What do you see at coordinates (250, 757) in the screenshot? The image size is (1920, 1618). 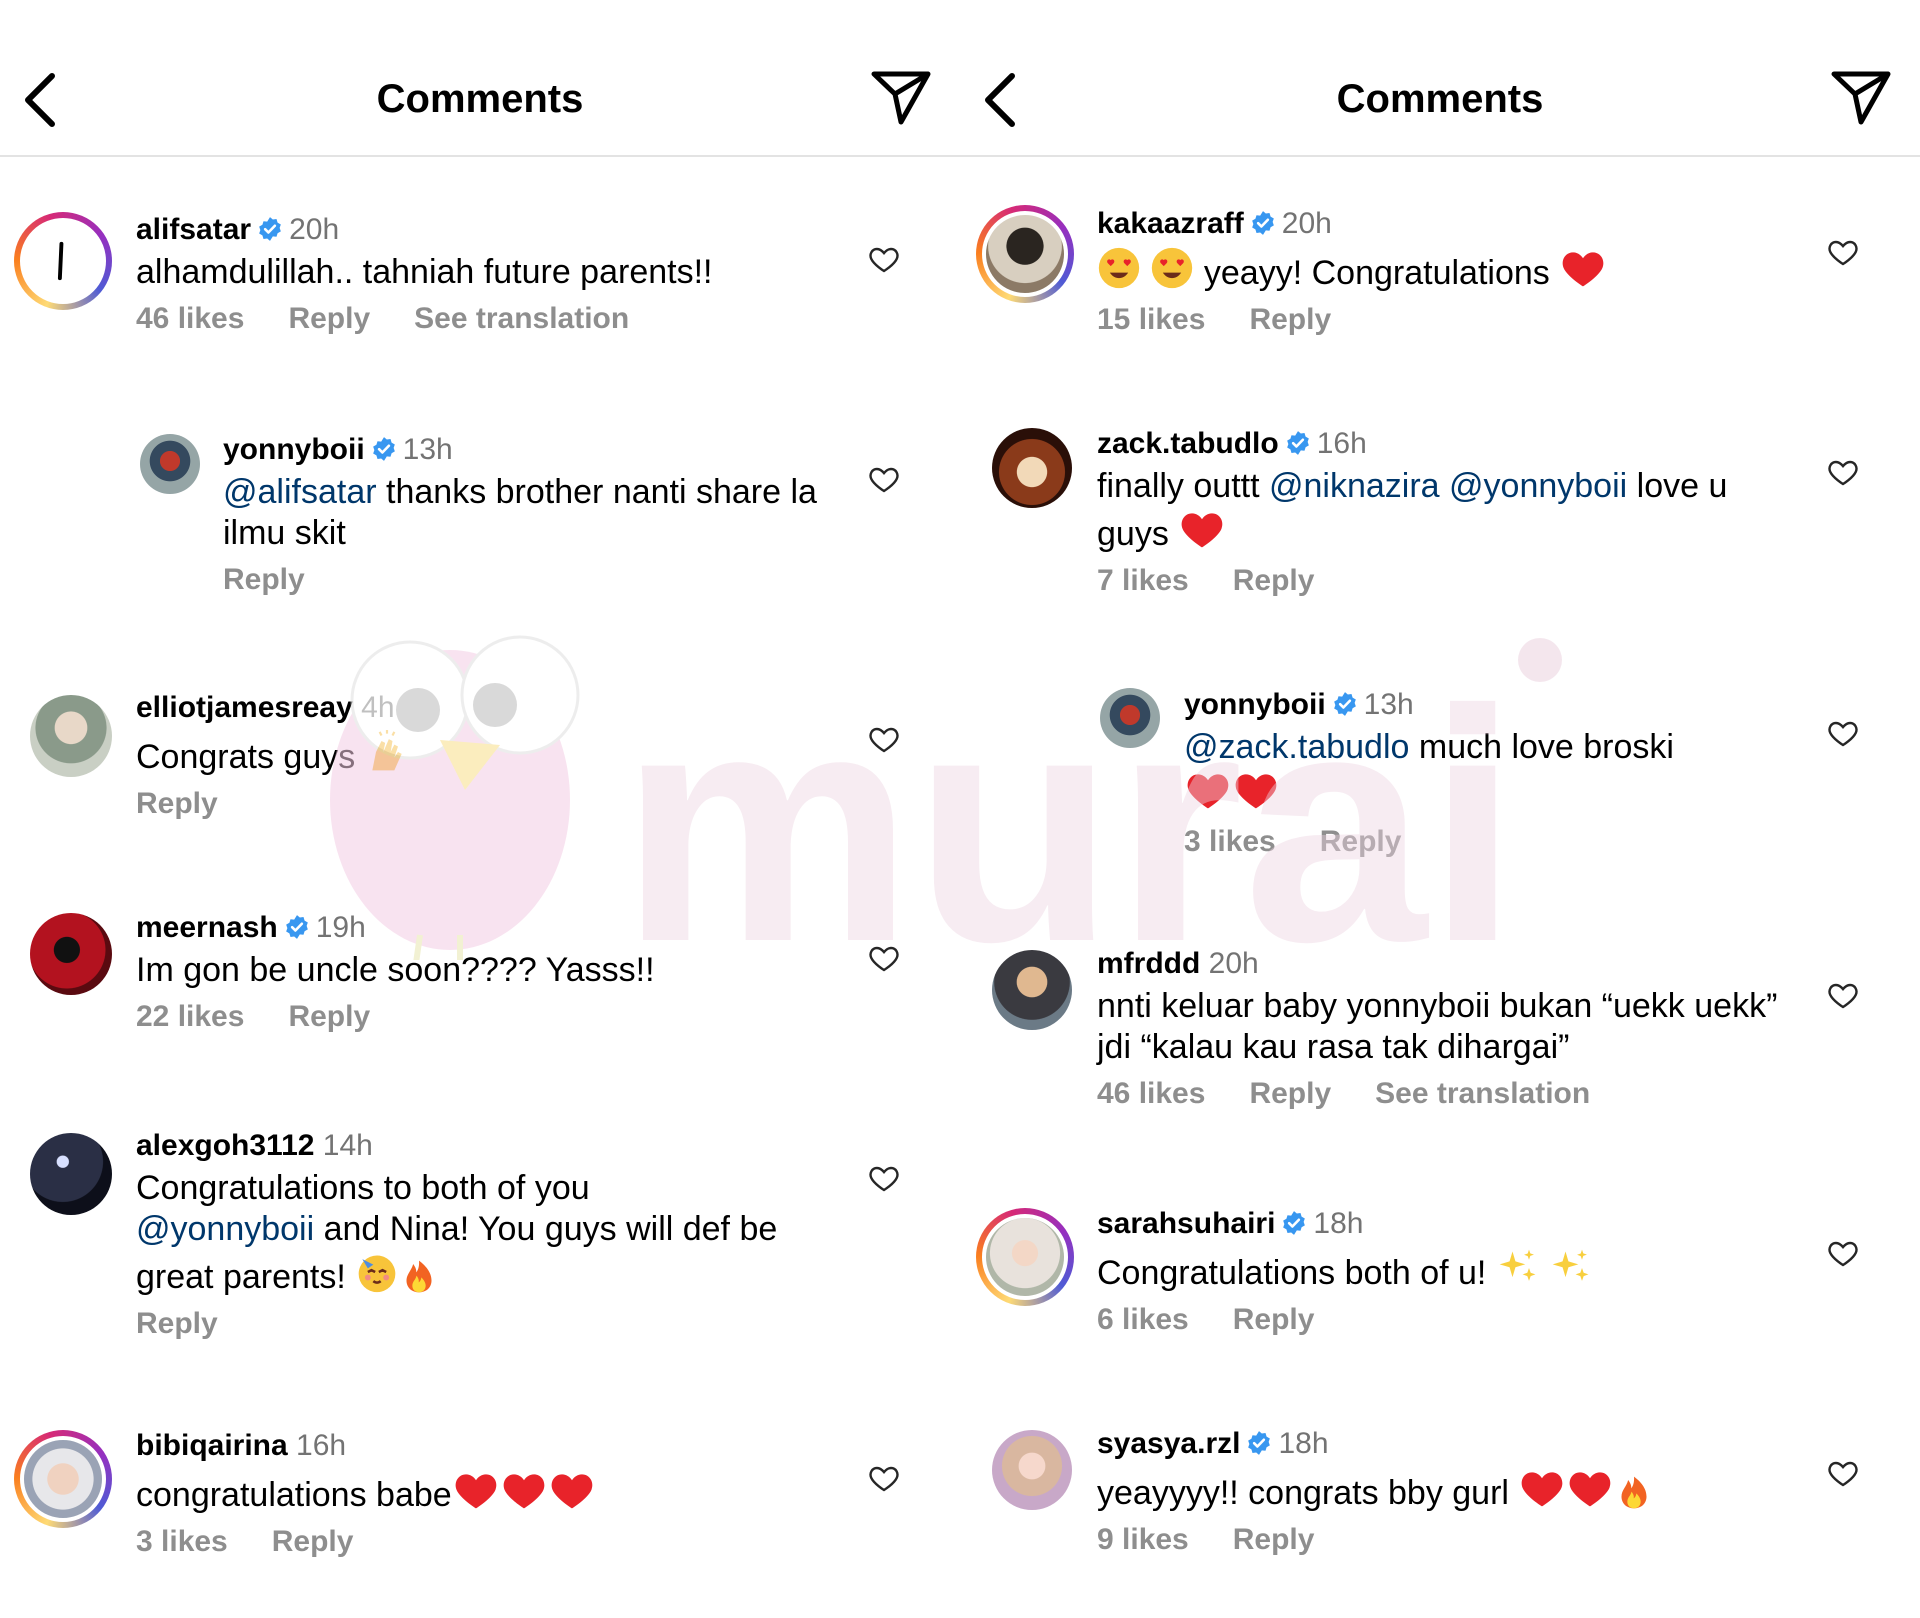 I see `comment-body: Congrats guys` at bounding box center [250, 757].